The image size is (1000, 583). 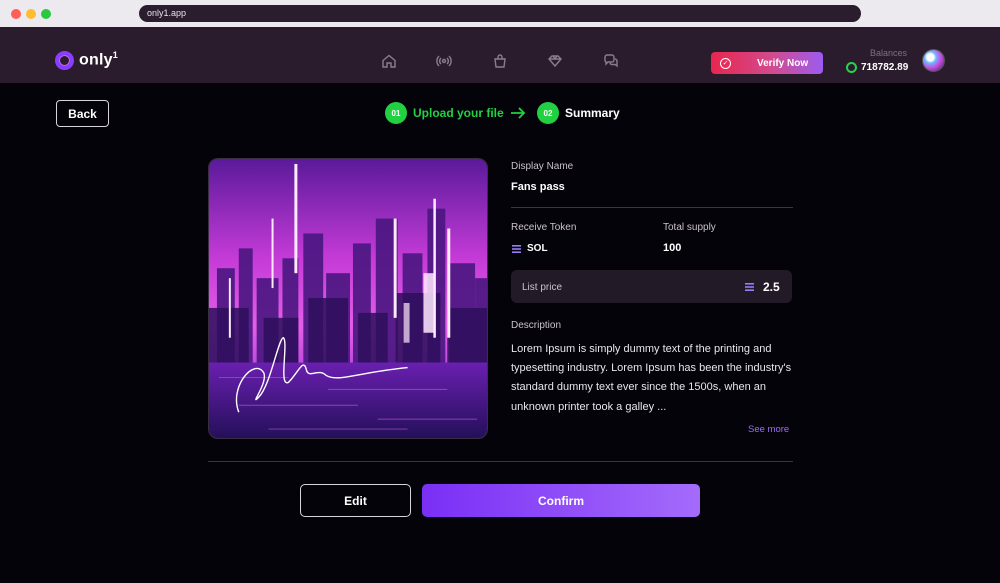 What do you see at coordinates (592, 113) in the screenshot?
I see `step-label: Summary` at bounding box center [592, 113].